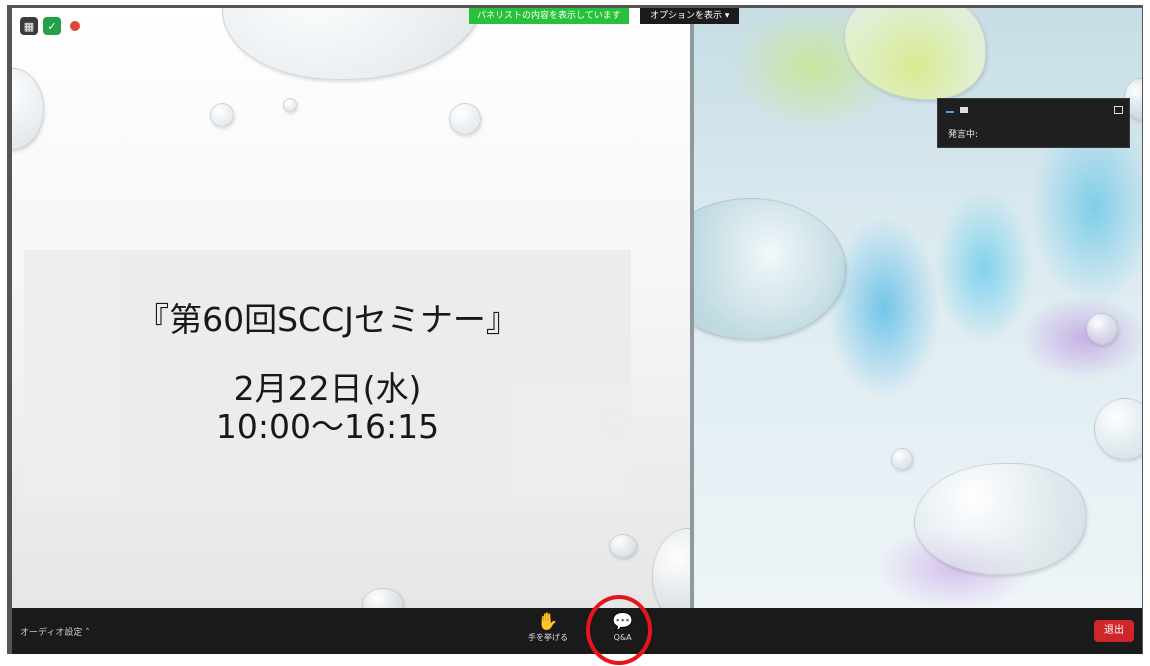  I want to click on seminar-title: 『第60回SCCJセミナー』, so click(327, 319).